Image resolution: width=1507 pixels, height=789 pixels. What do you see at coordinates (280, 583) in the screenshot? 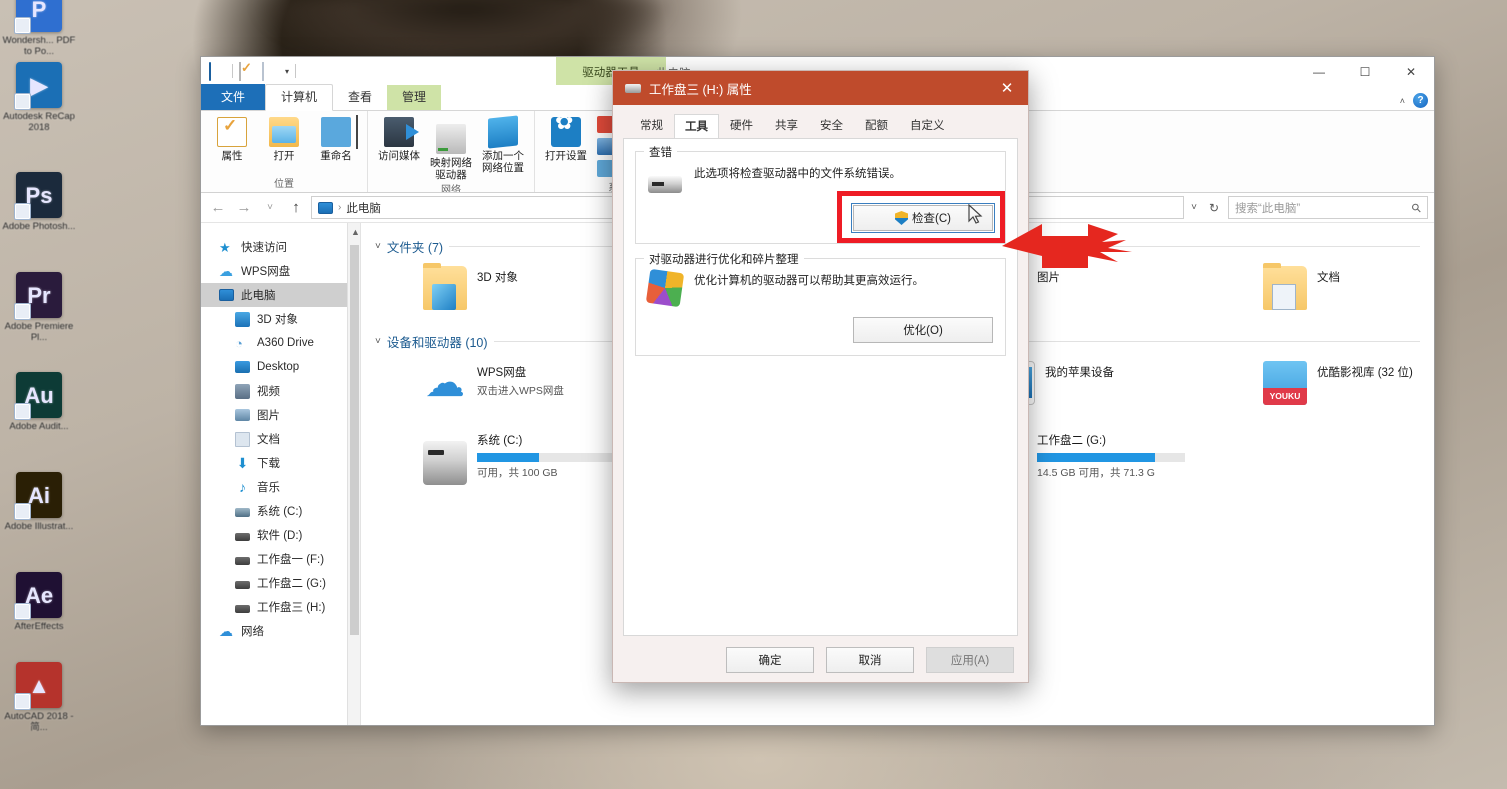
I see `nav-item-14: 工作盘二 (G:)` at bounding box center [280, 583].